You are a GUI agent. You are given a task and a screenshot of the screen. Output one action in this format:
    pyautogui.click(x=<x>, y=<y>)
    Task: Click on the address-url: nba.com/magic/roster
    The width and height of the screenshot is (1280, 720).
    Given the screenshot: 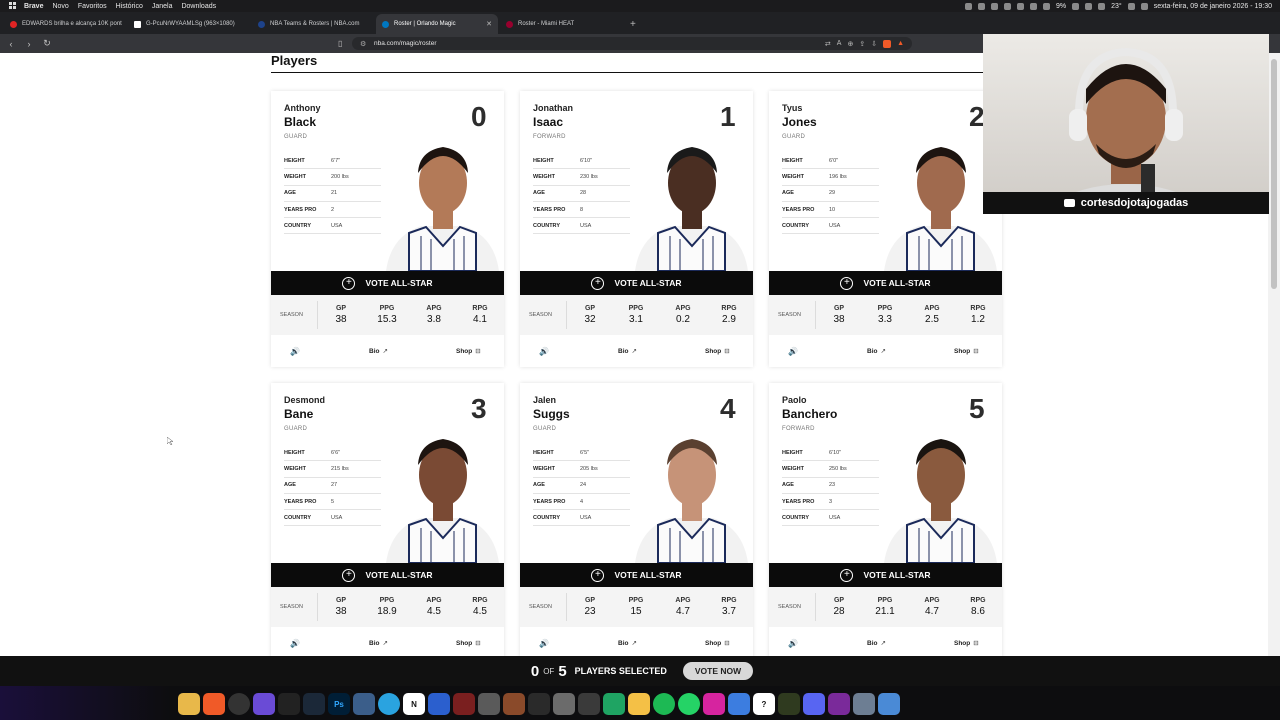 What is the action you would take?
    pyautogui.click(x=405, y=43)
    